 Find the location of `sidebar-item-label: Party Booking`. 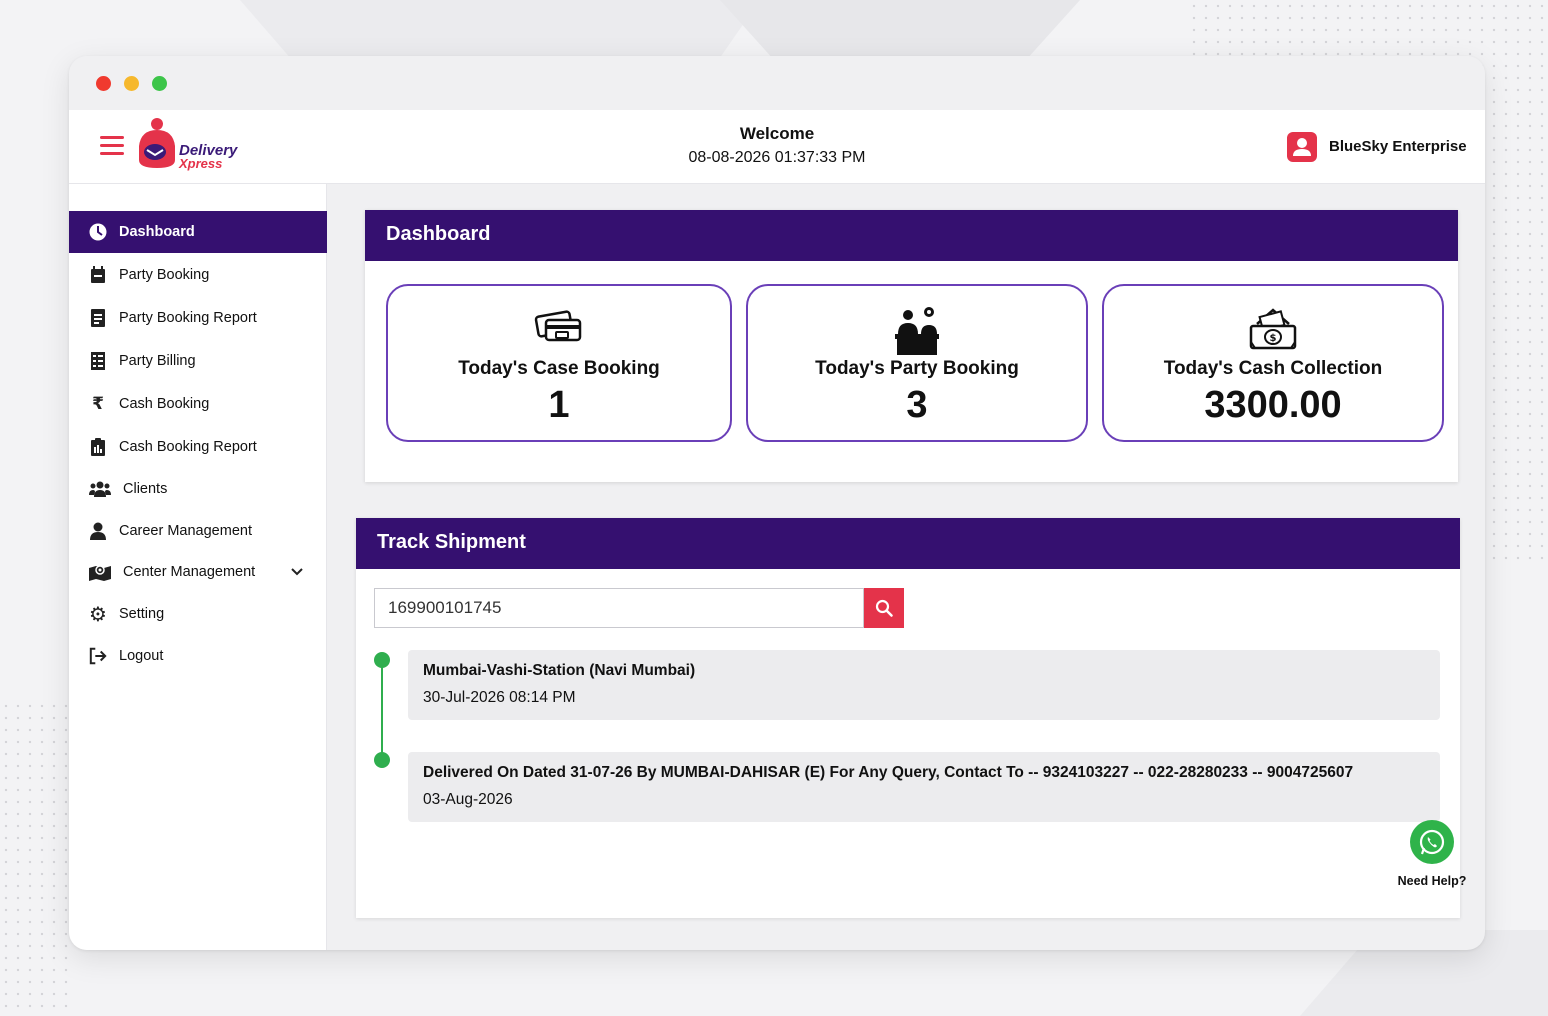

sidebar-item-label: Party Booking is located at coordinates (164, 275).